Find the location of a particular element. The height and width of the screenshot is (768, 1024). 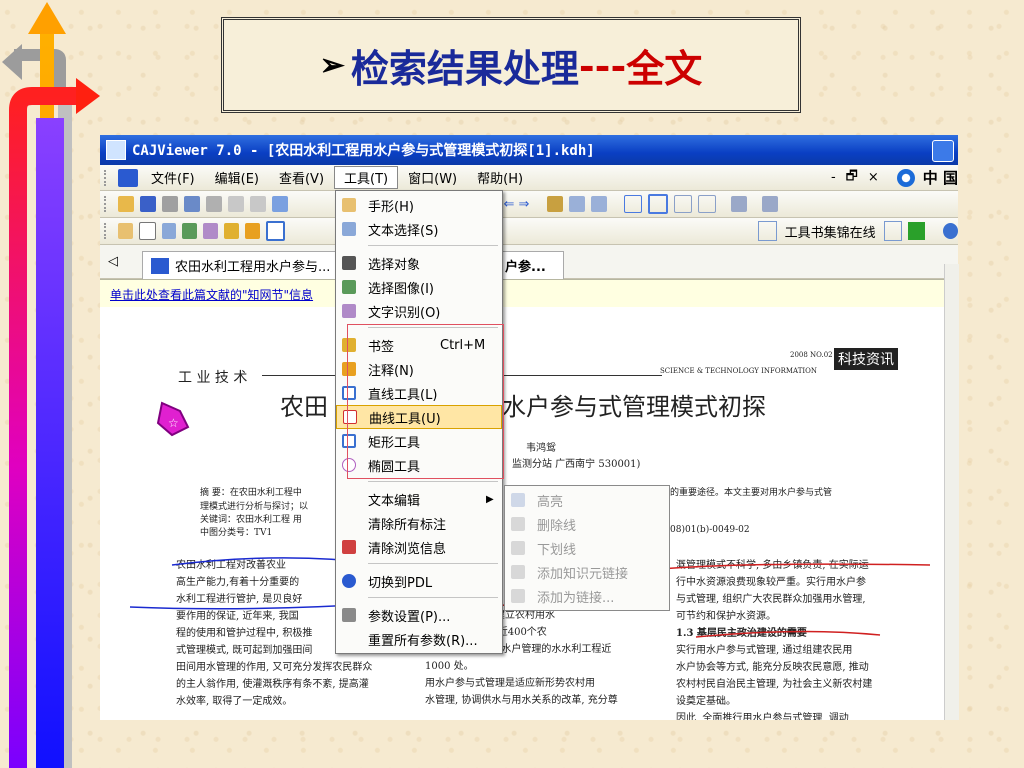

text-select-icon is located at coordinates (349, 229).